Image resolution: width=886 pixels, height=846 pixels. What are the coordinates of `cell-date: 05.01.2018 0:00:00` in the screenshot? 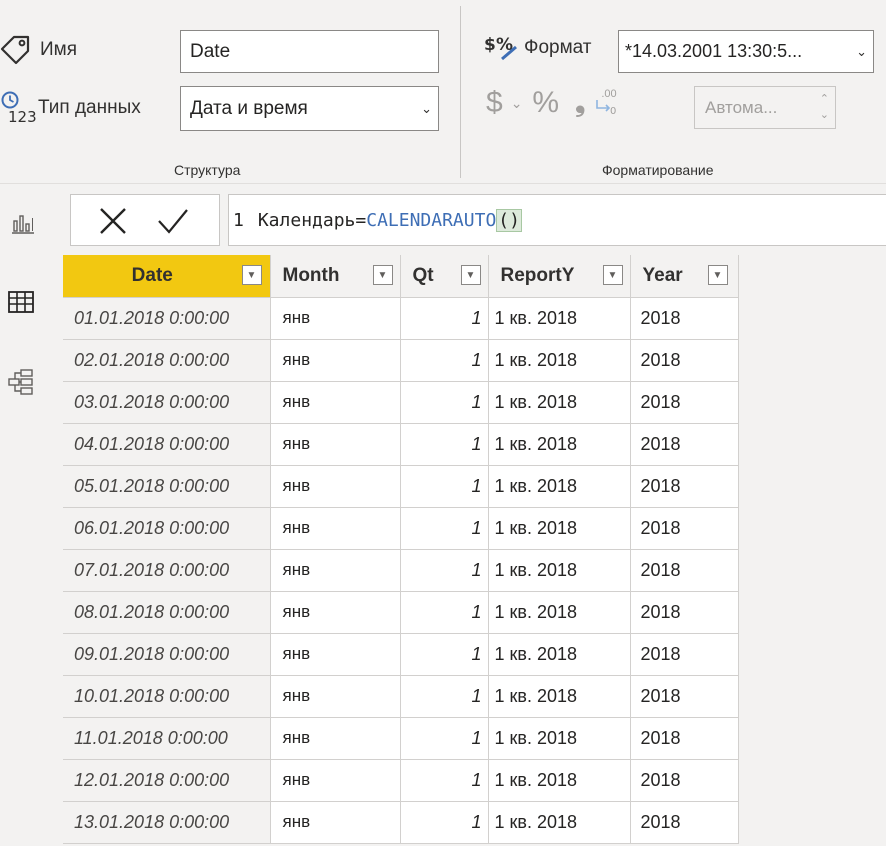 It's located at (167, 486).